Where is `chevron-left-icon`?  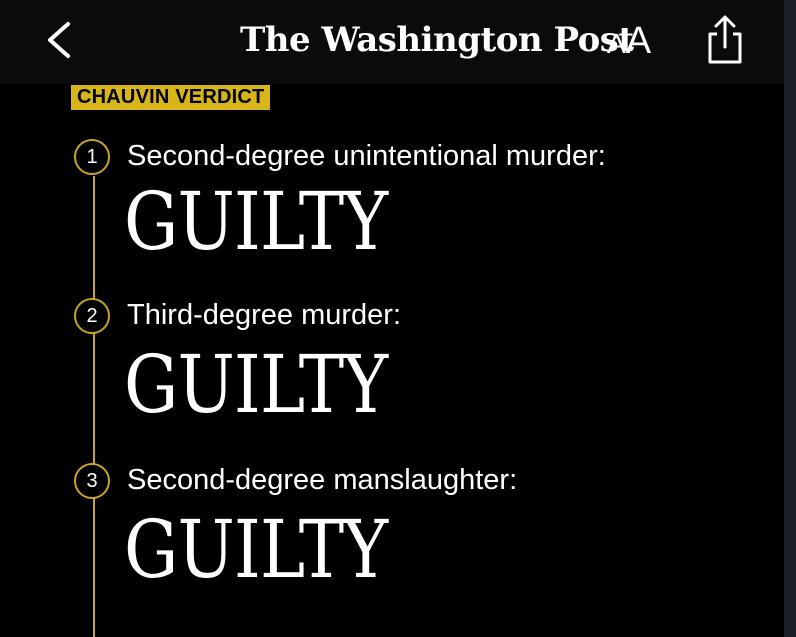 chevron-left-icon is located at coordinates (59, 40).